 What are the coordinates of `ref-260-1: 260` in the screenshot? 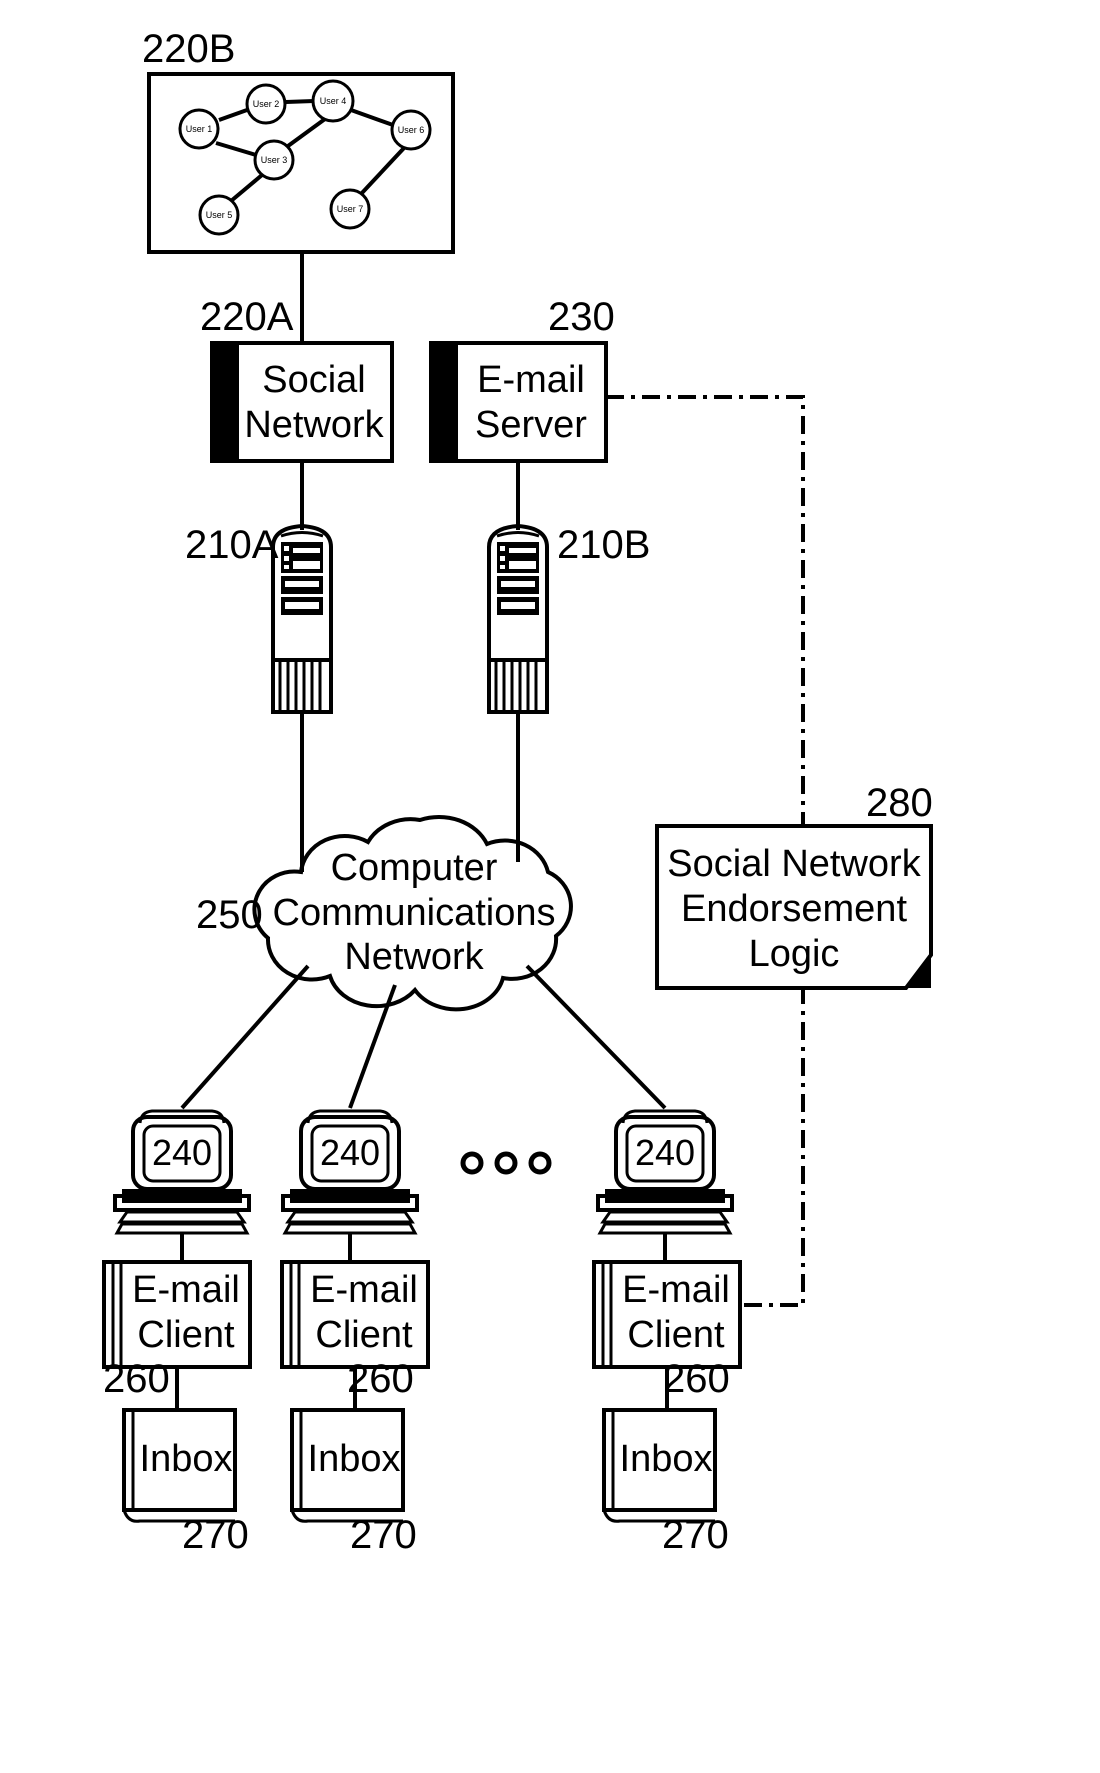 It's located at (136, 1379).